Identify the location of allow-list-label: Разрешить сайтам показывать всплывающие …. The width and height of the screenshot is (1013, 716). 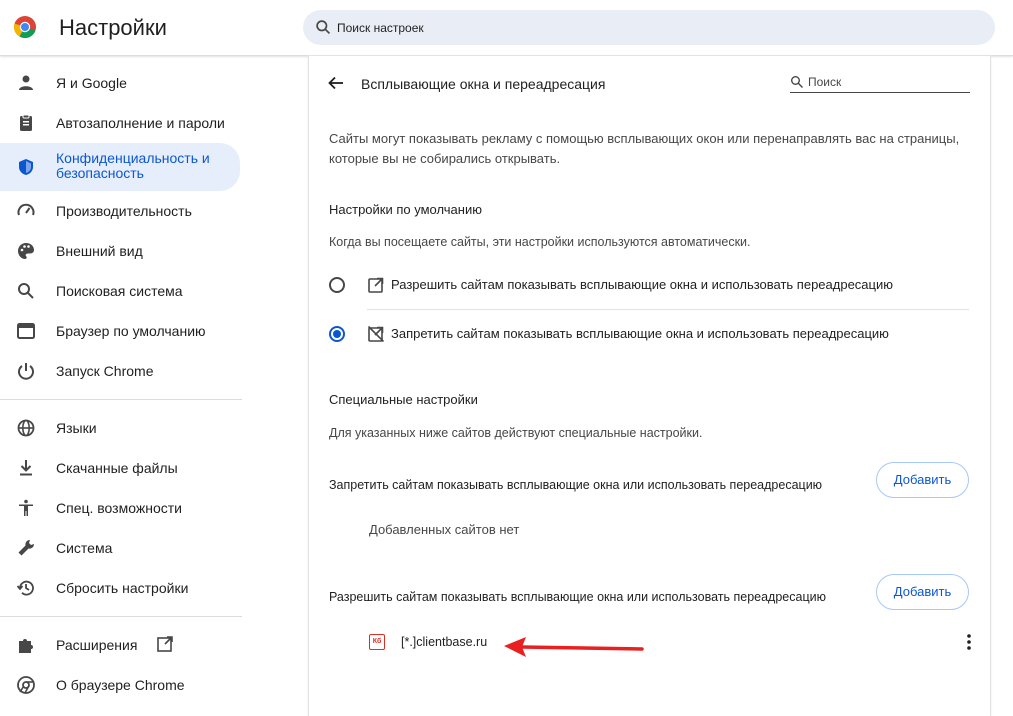
(577, 597).